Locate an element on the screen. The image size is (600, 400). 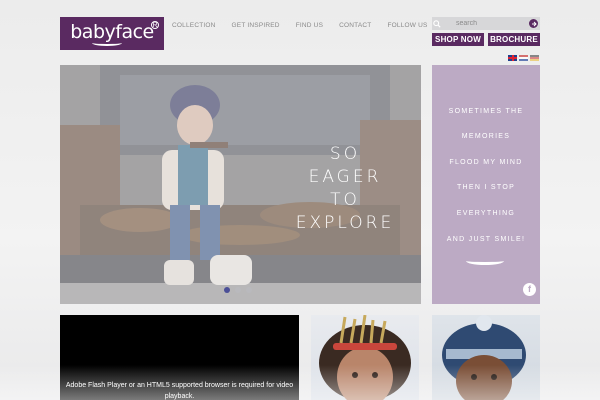
registered-mark: R is located at coordinates (155, 25).